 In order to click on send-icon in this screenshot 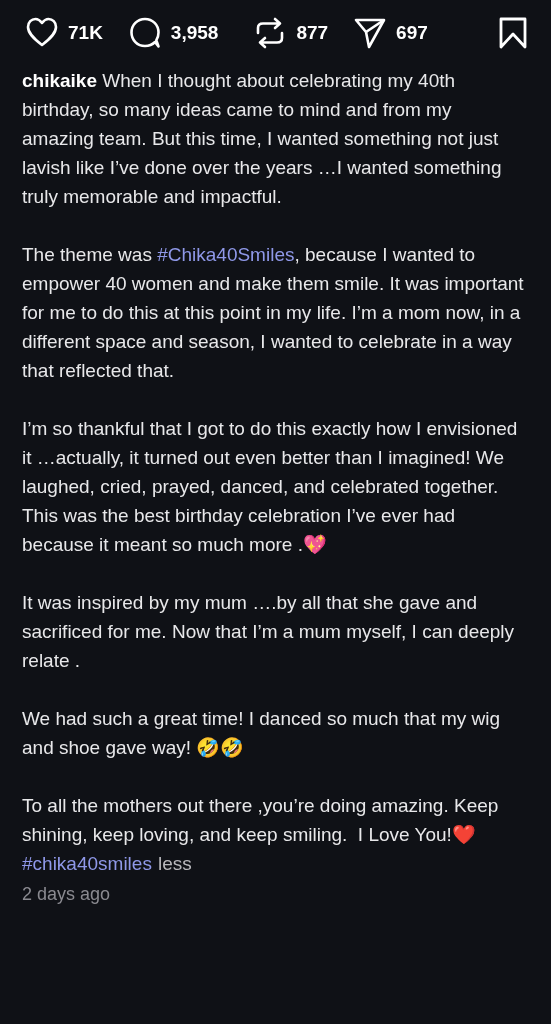, I will do `click(370, 33)`.